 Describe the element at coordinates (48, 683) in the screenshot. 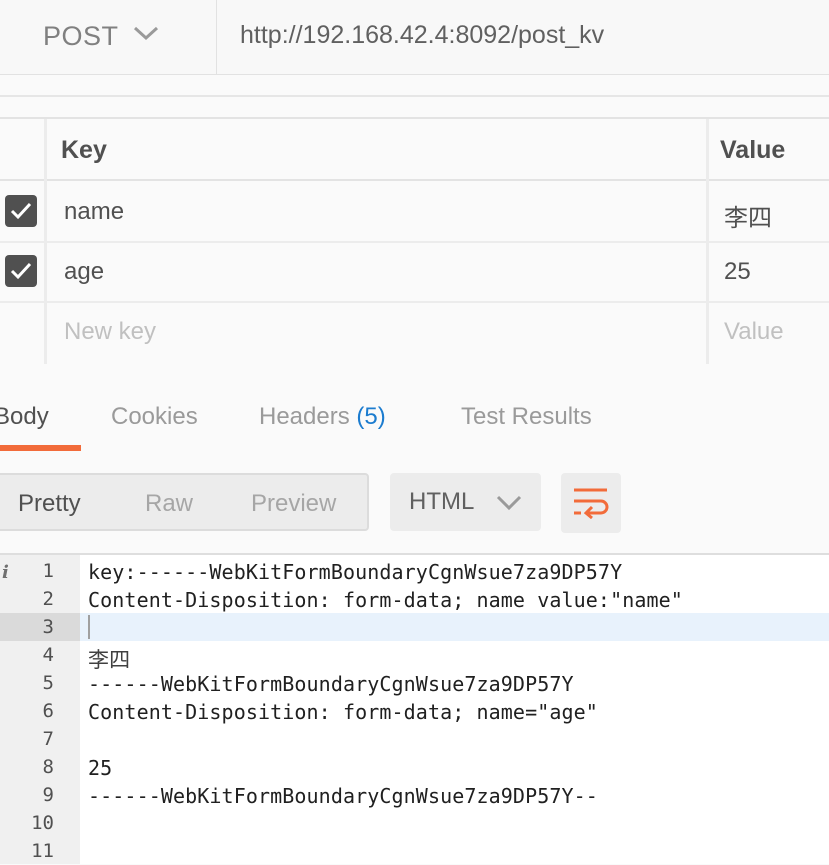

I see `line-number: 5` at that location.